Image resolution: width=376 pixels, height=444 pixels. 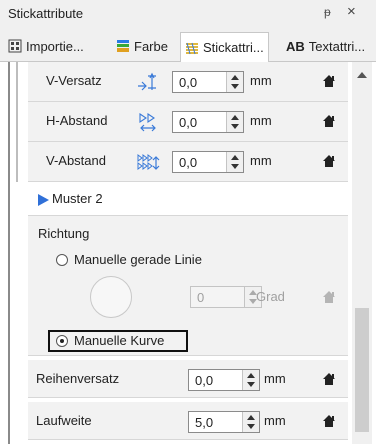 What do you see at coordinates (64, 420) in the screenshot?
I see `run-pitch-label: Laufweite` at bounding box center [64, 420].